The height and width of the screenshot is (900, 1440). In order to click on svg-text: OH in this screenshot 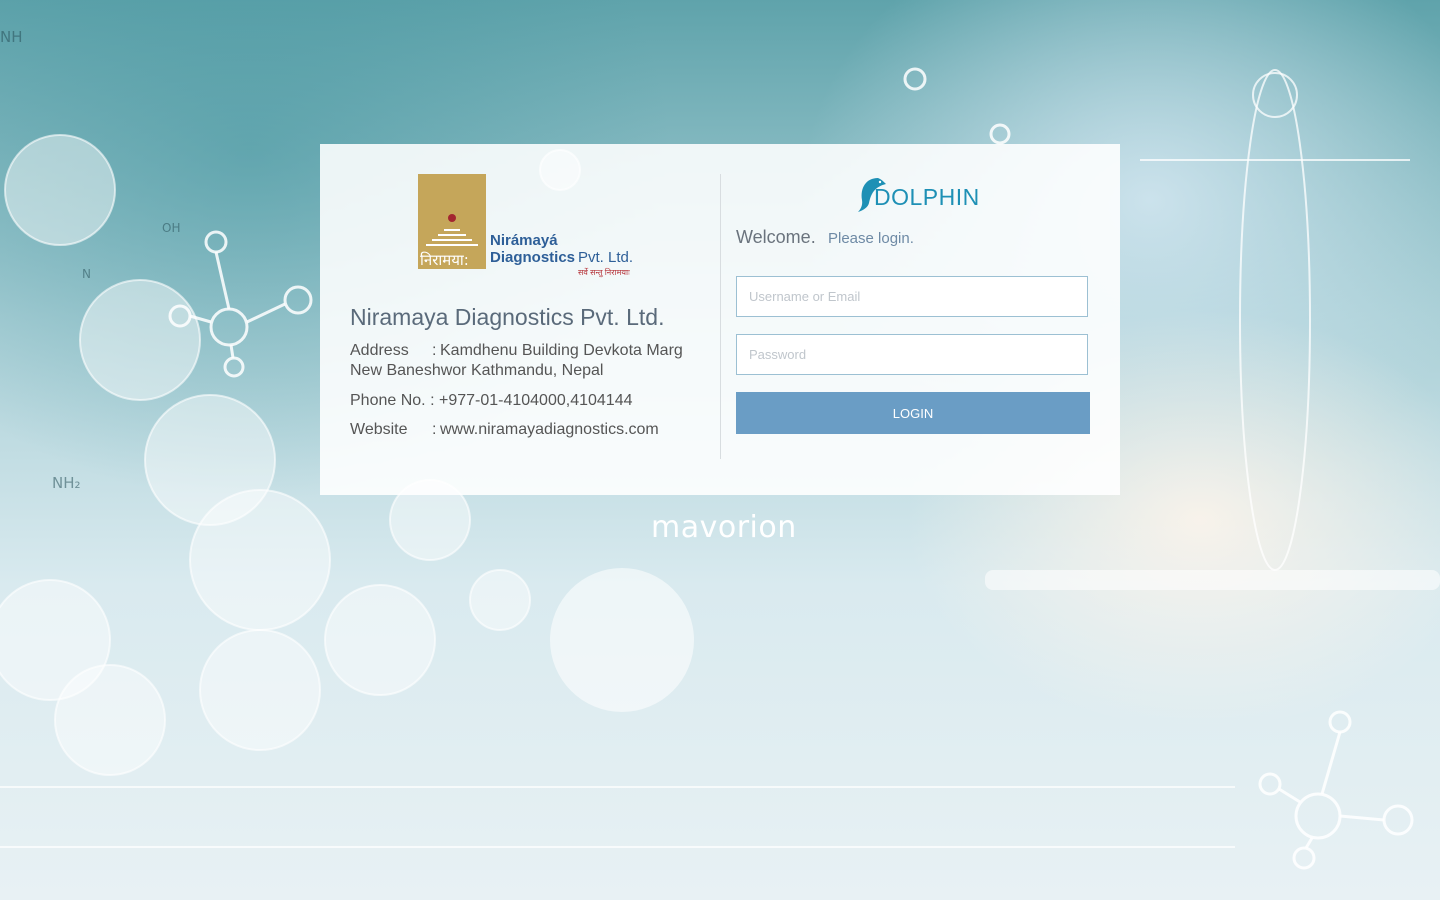, I will do `click(171, 228)`.